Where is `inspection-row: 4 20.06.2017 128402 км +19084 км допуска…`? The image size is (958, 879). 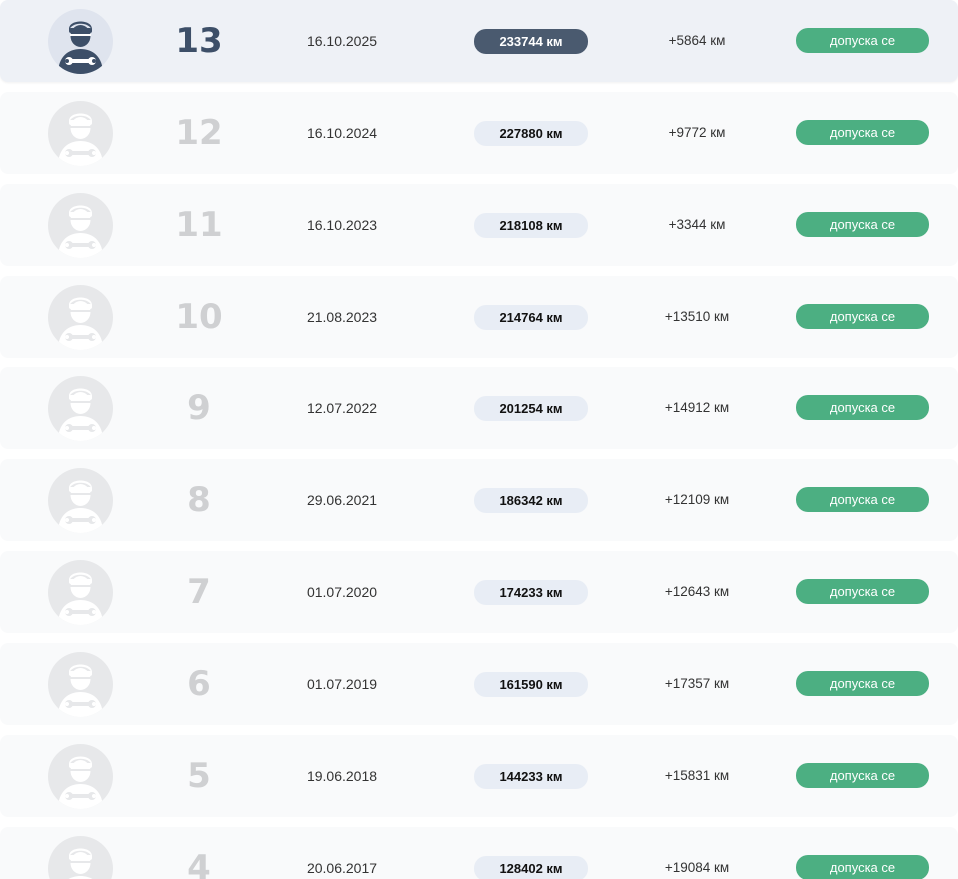
inspection-row: 4 20.06.2017 128402 км +19084 км допуска… is located at coordinates (479, 852).